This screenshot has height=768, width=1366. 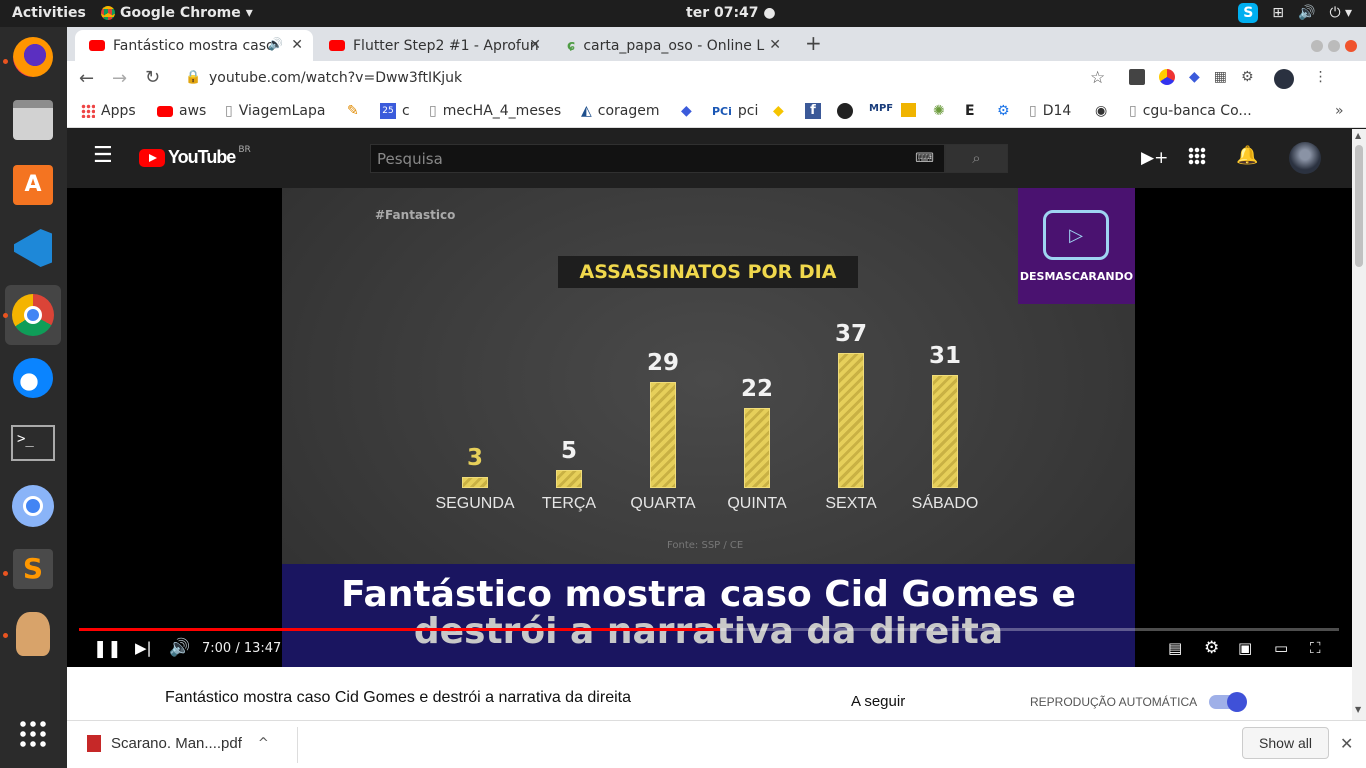 I want to click on sublime-text-icon: S, so click(x=33, y=569).